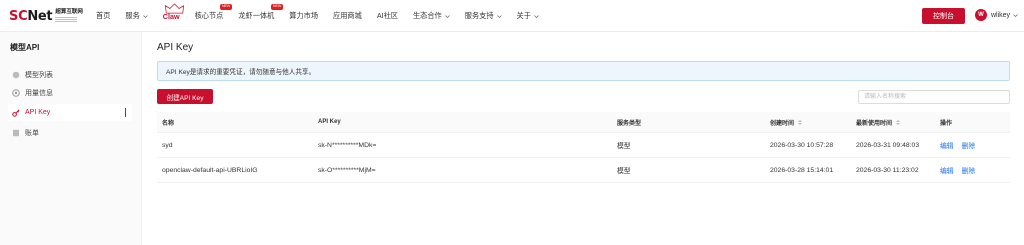 This screenshot has height=245, width=1024. What do you see at coordinates (175, 47) in the screenshot?
I see `page-title: API Key` at bounding box center [175, 47].